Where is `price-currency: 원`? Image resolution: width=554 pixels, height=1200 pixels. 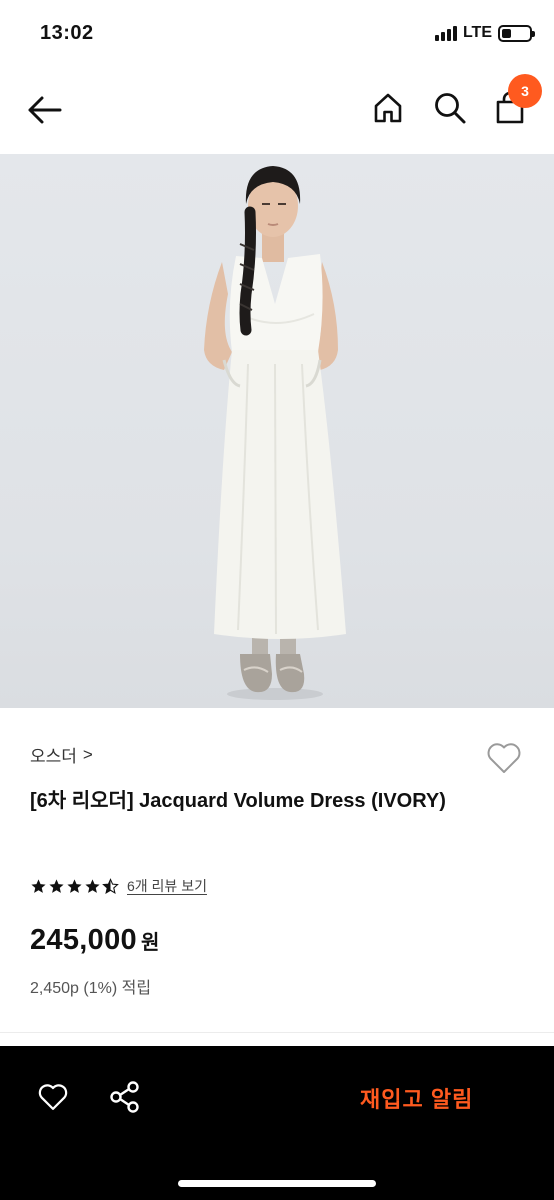
price-currency: 원 is located at coordinates (150, 943).